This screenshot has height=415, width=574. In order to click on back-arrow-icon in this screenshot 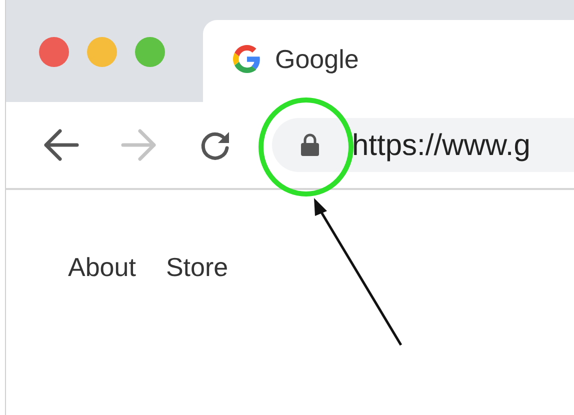, I will do `click(61, 145)`.